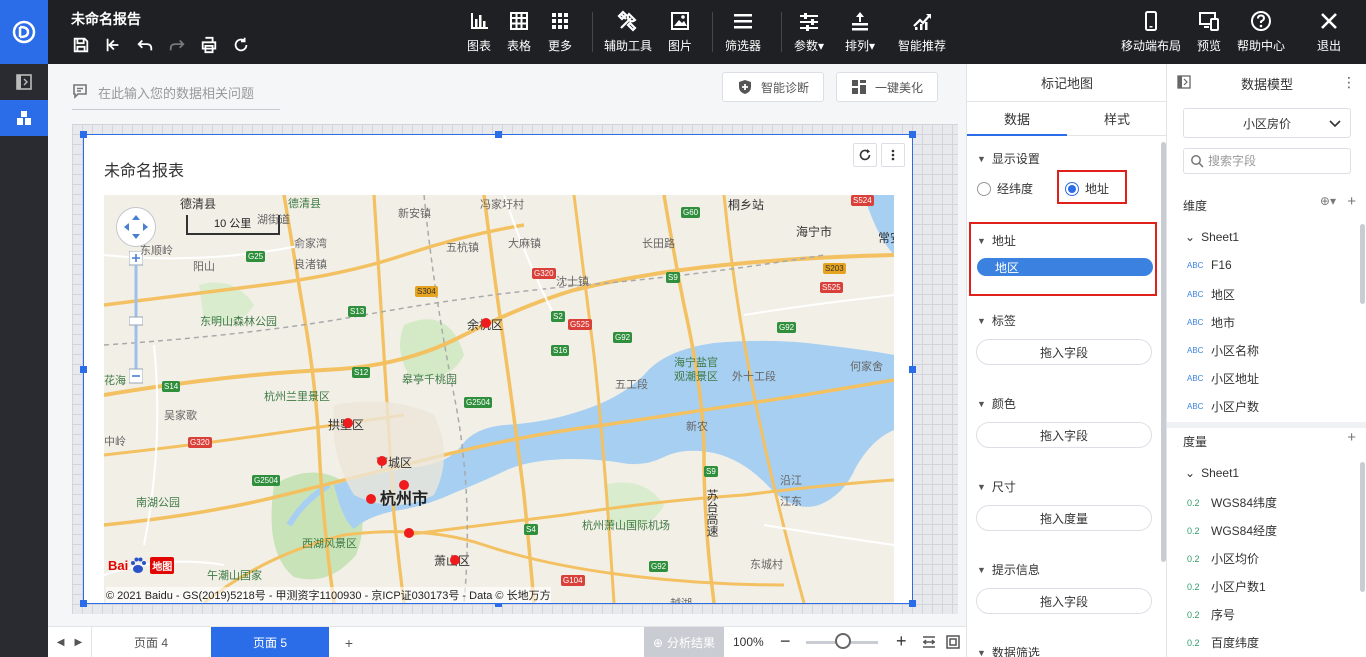 This screenshot has height=657, width=1366. What do you see at coordinates (1087, 188) in the screenshot?
I see `radio-address: 地址` at bounding box center [1087, 188].